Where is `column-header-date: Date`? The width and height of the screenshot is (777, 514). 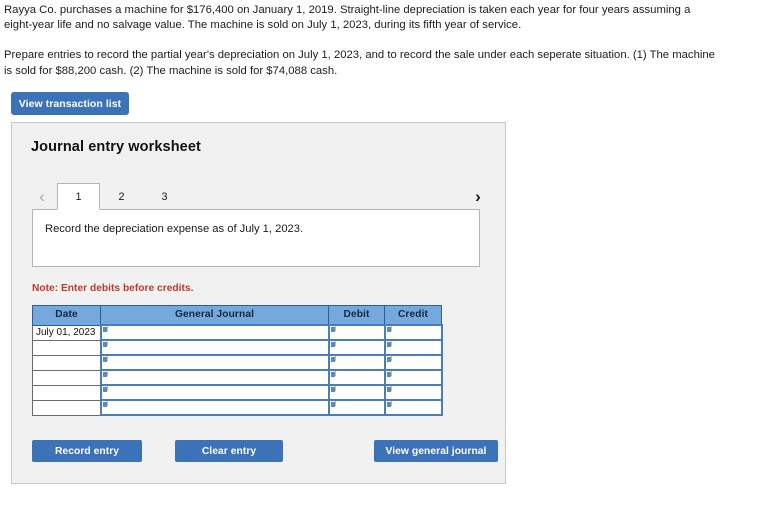
column-header-date: Date is located at coordinates (66, 315).